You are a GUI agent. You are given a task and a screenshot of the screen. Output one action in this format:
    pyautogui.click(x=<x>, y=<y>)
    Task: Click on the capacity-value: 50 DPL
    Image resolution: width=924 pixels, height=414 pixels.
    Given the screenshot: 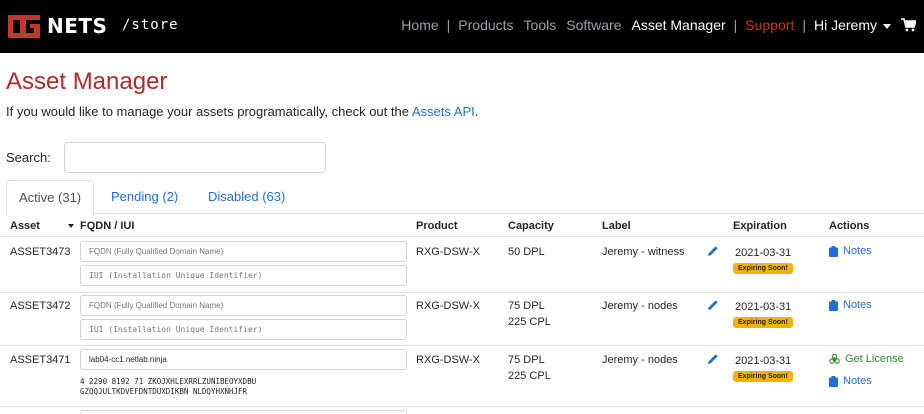 What is the action you would take?
    pyautogui.click(x=526, y=252)
    